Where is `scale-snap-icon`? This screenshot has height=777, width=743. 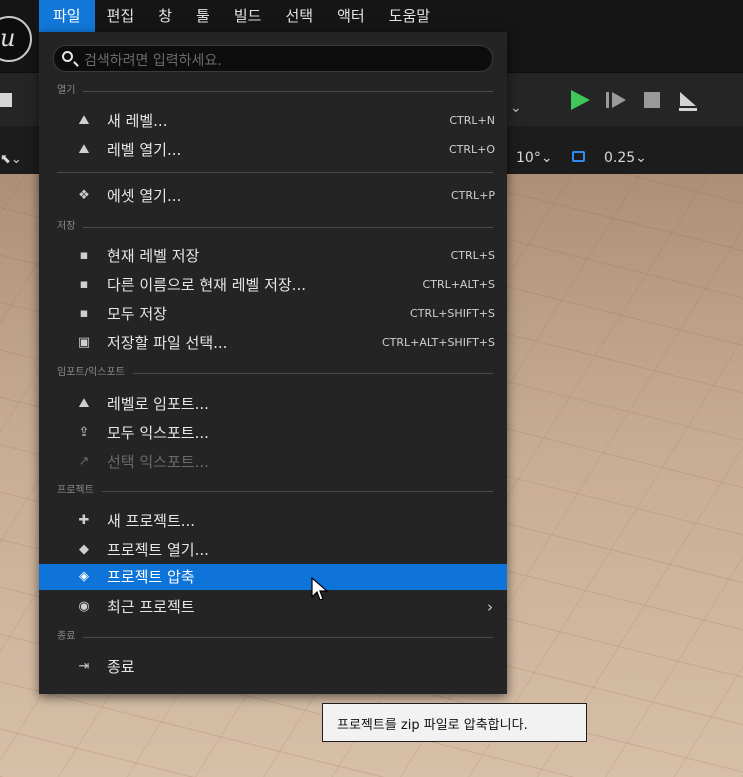 scale-snap-icon is located at coordinates (578, 156).